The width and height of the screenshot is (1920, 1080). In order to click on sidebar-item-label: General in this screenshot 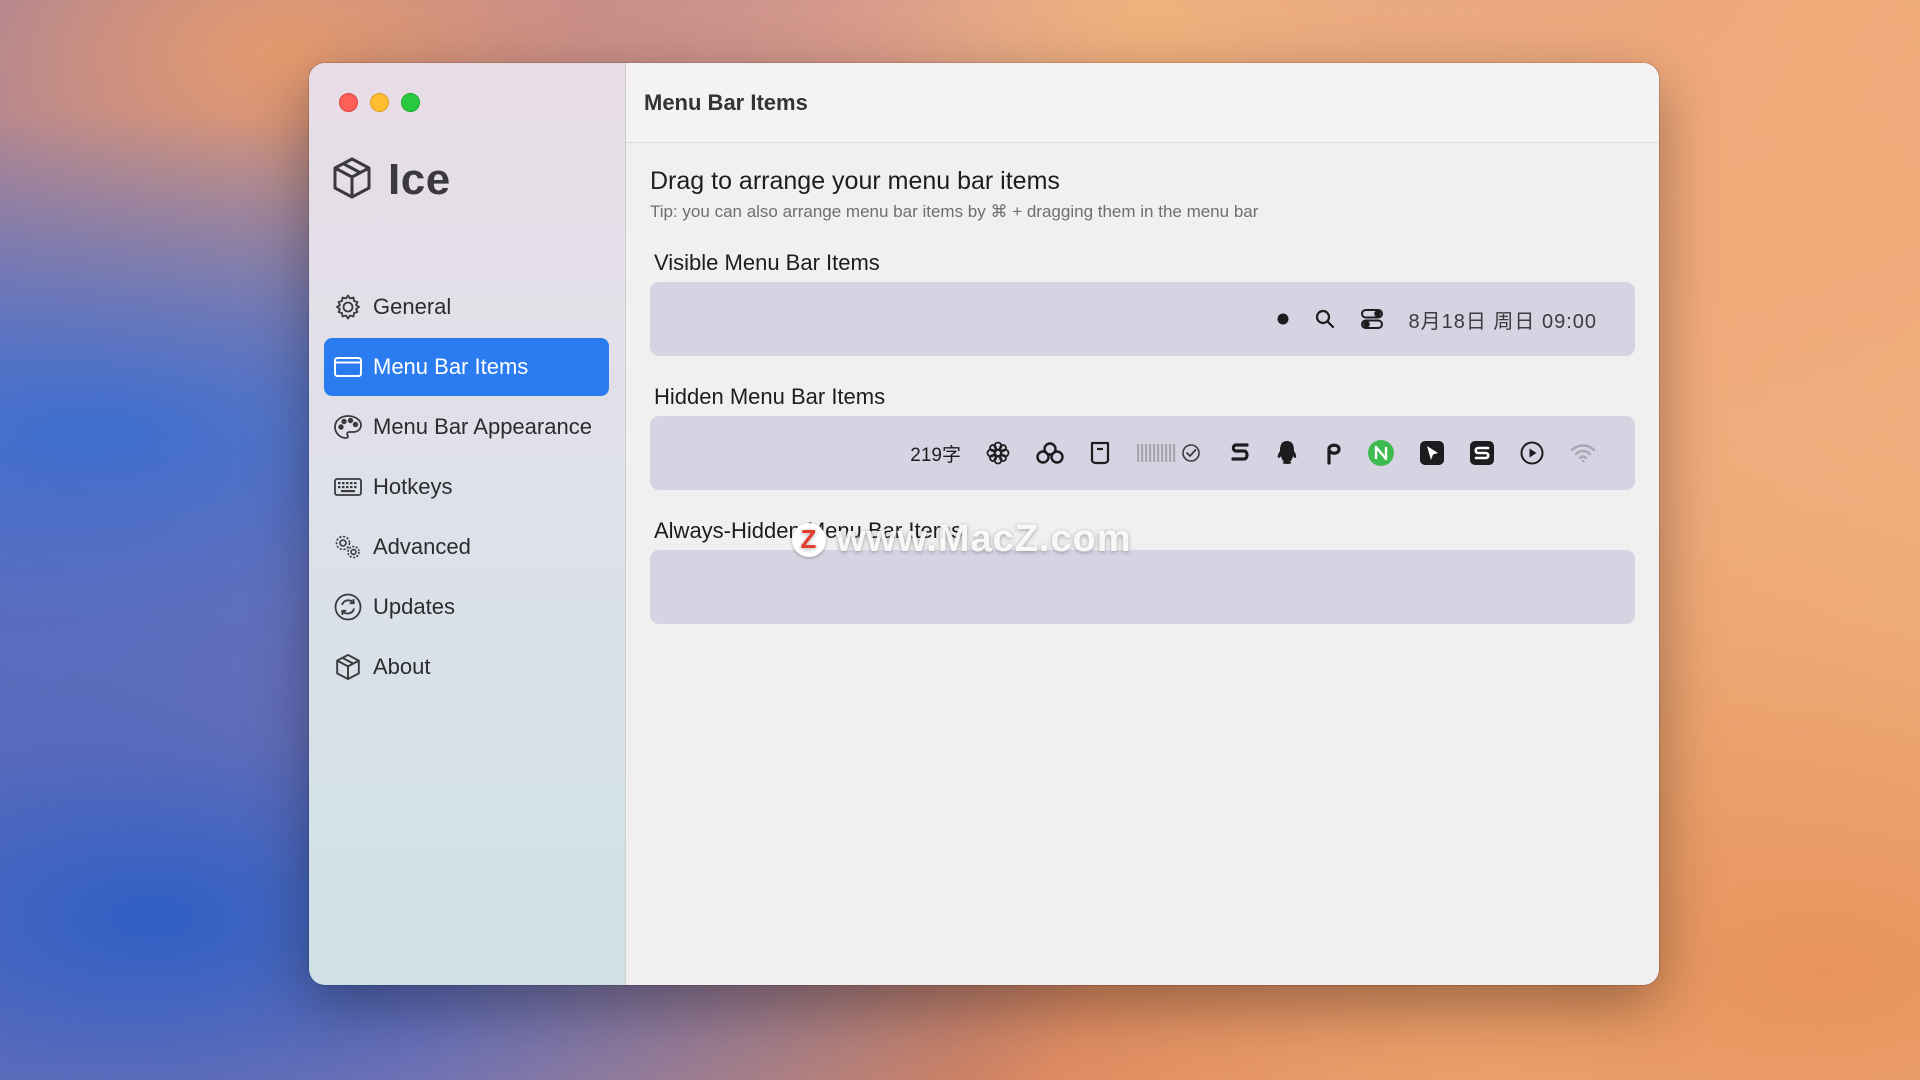, I will do `click(412, 306)`.